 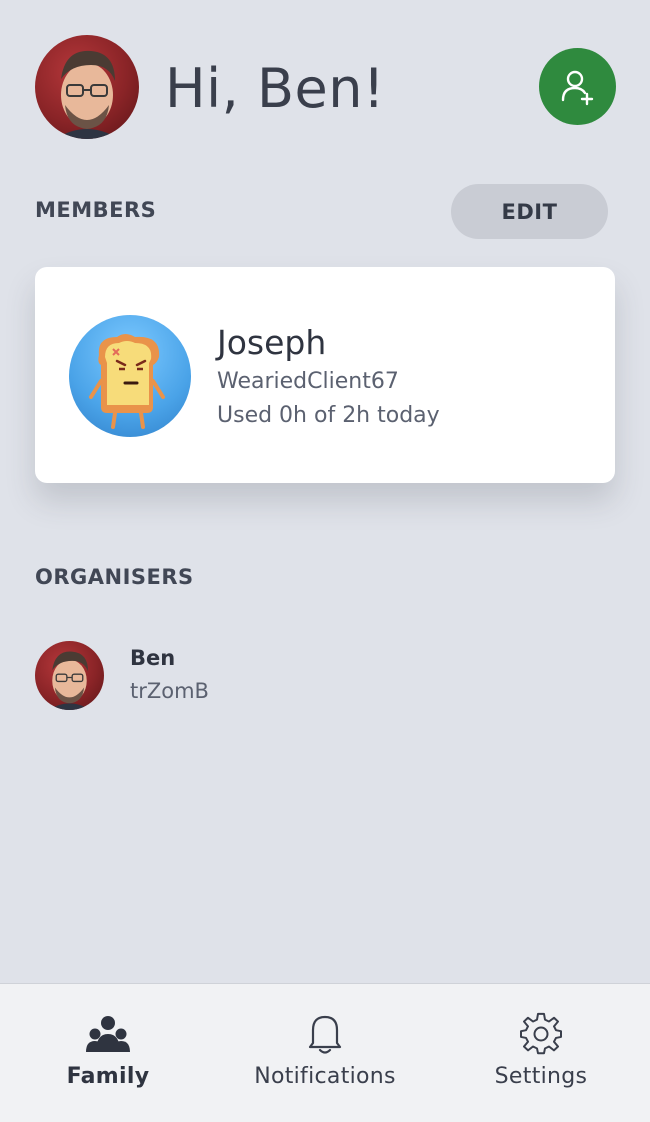 I want to click on member-gamertag: WeariedClient67, so click(x=308, y=381).